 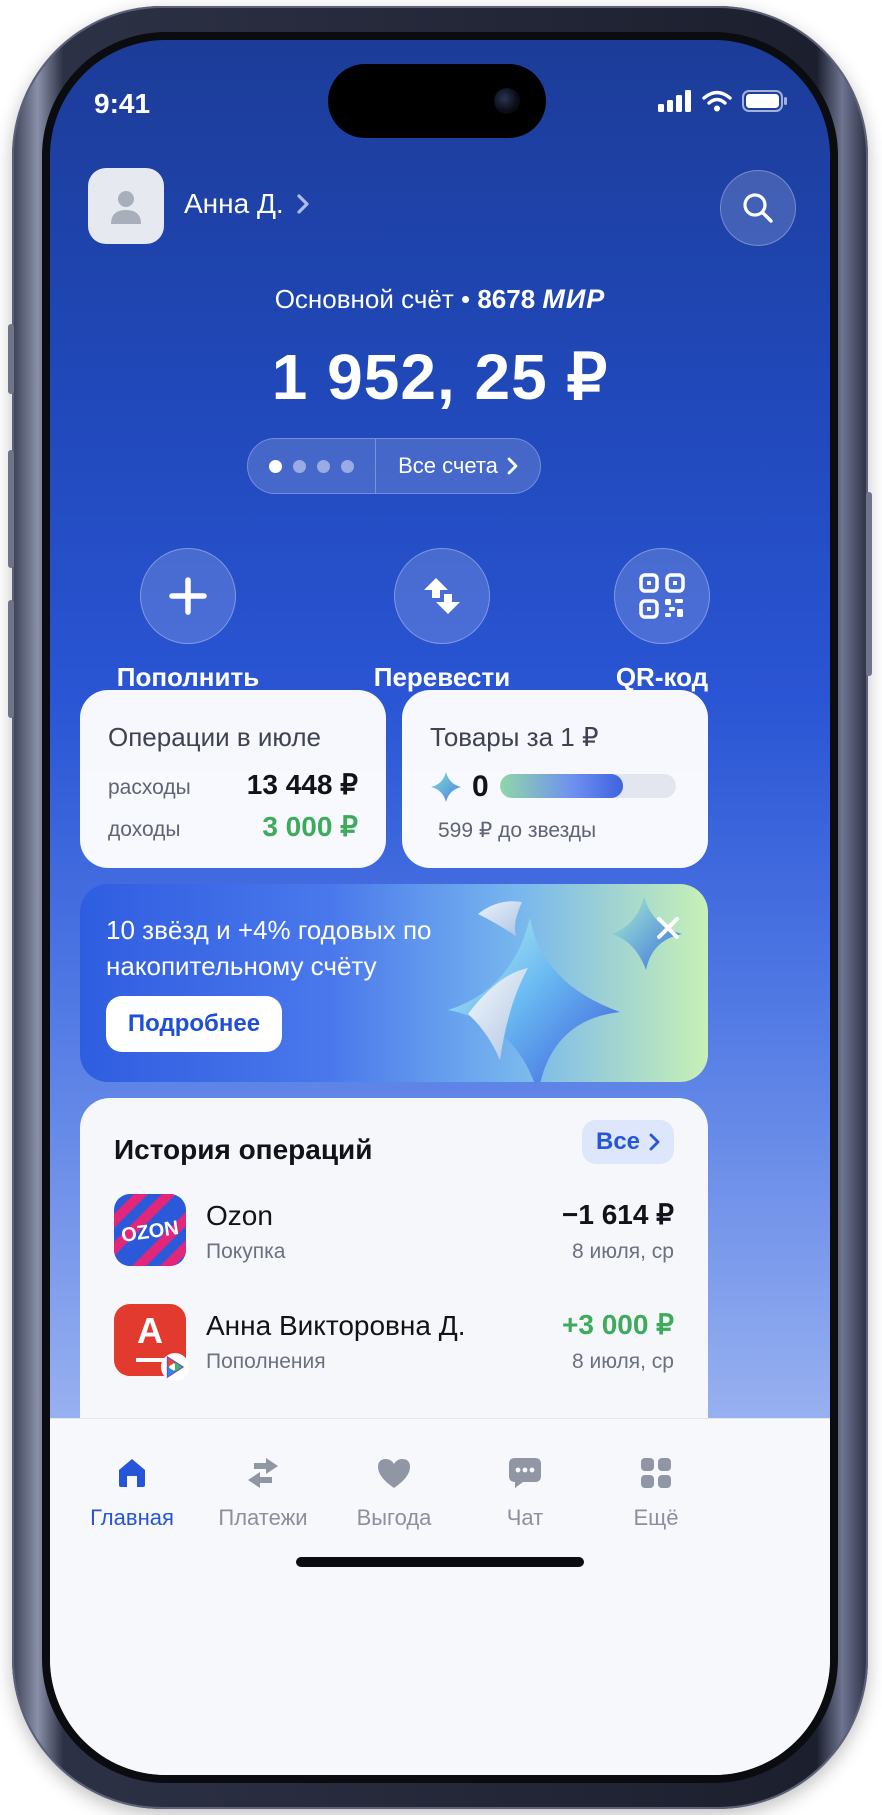 I want to click on transfer-action: Перевести, so click(x=442, y=620).